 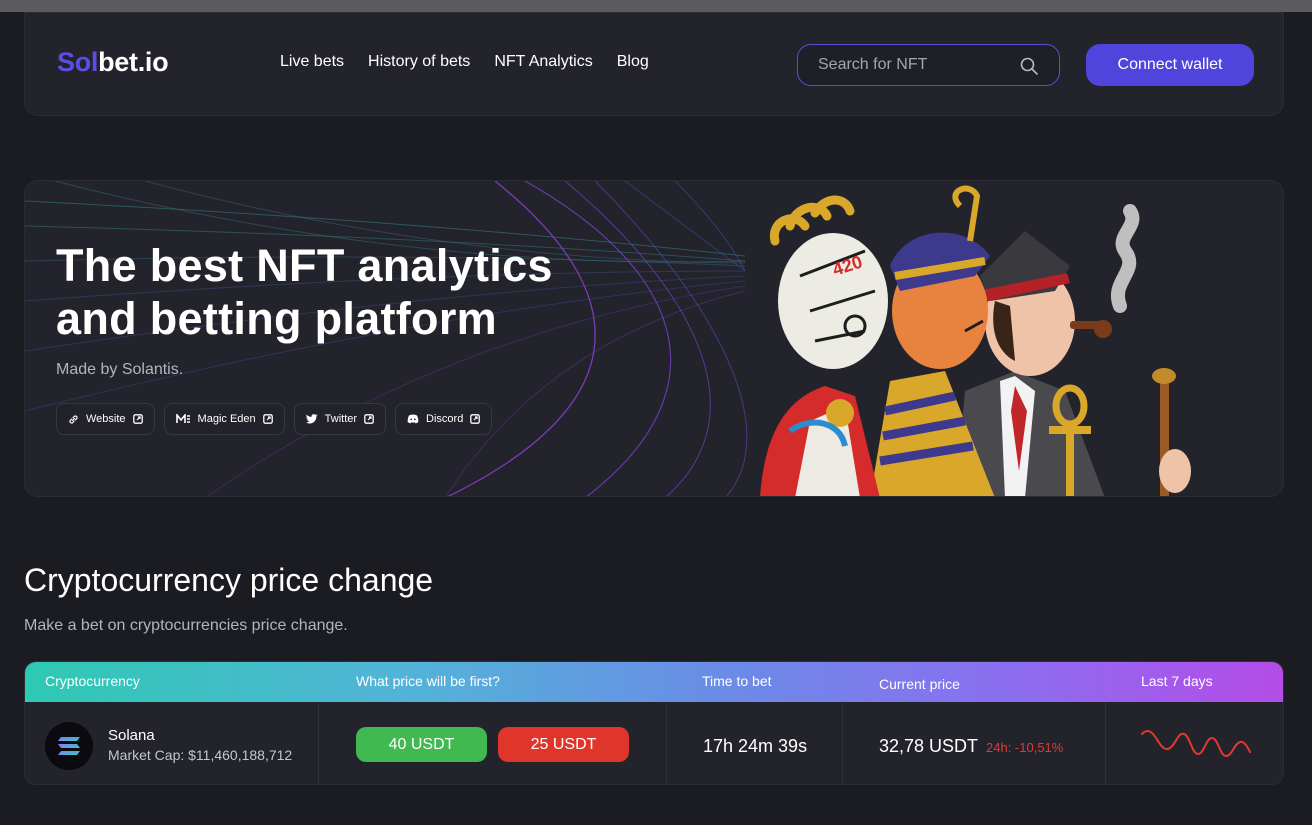 What do you see at coordinates (1177, 681) in the screenshot?
I see `header-last-7-days: Last 7 days` at bounding box center [1177, 681].